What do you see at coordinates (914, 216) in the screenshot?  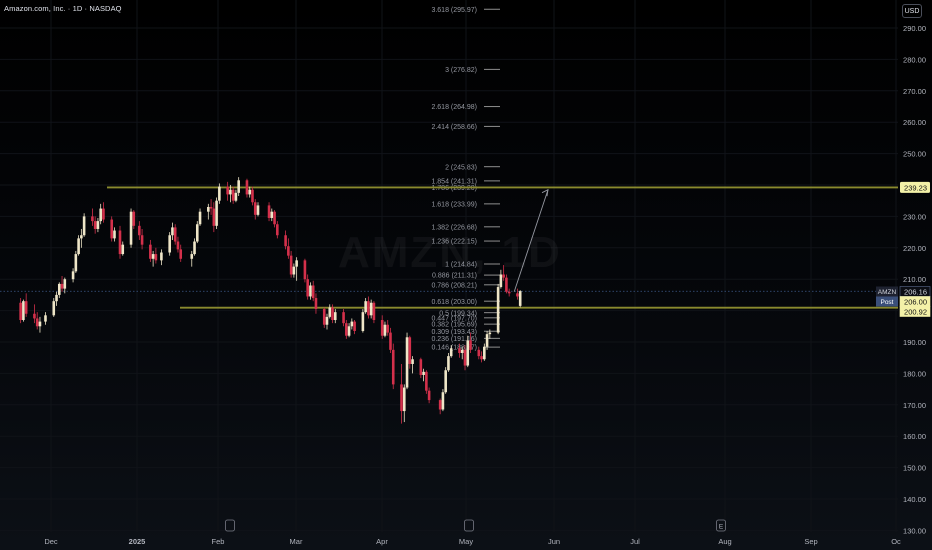 I see `y-tick-label: 230.00` at bounding box center [914, 216].